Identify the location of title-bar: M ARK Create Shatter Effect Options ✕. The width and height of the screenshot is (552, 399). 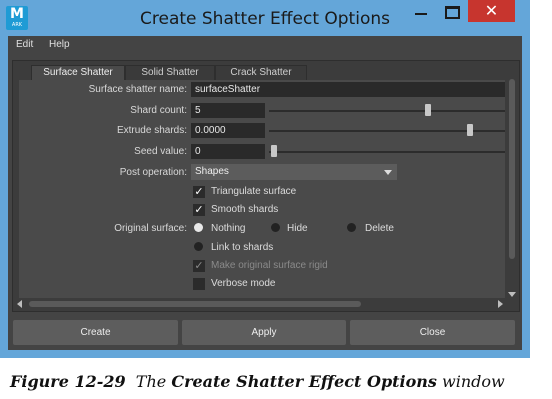
(265, 18).